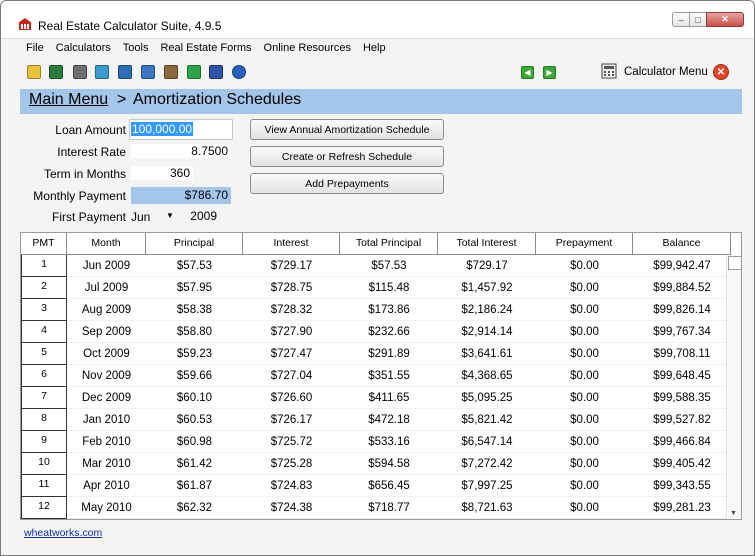 The width and height of the screenshot is (755, 556). I want to click on cell-month: May 2010, so click(106, 508).